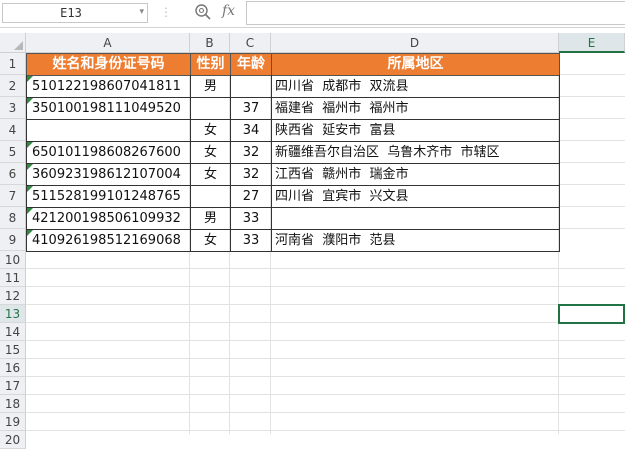 The height and width of the screenshot is (449, 625). What do you see at coordinates (166, 12) in the screenshot?
I see `drag-handle-icon: ⋮` at bounding box center [166, 12].